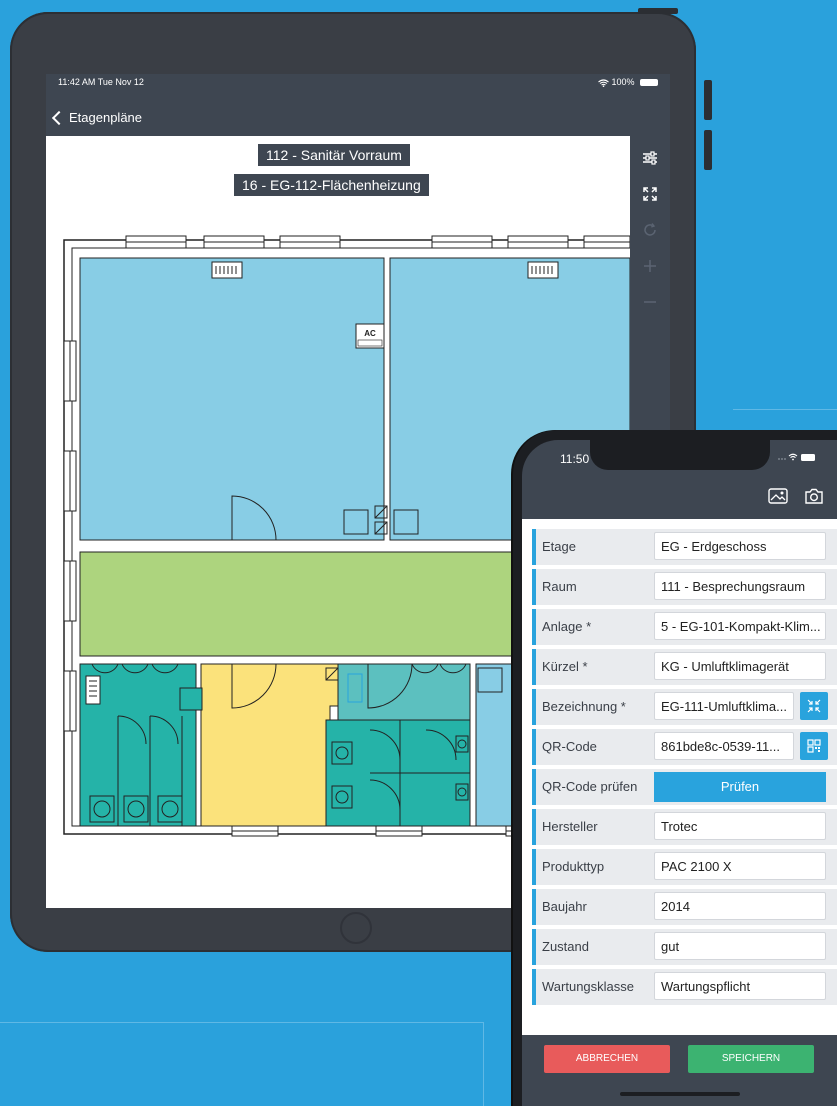  Describe the element at coordinates (740, 906) in the screenshot. I see `baujahr-field: 2014` at that location.